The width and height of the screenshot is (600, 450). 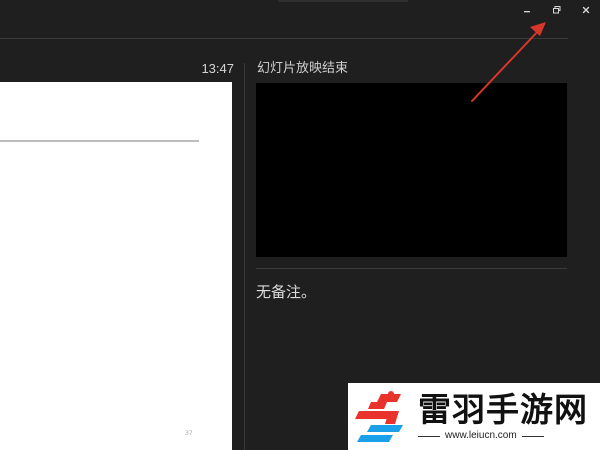 I want to click on watermark-line-right, so click(x=532, y=436).